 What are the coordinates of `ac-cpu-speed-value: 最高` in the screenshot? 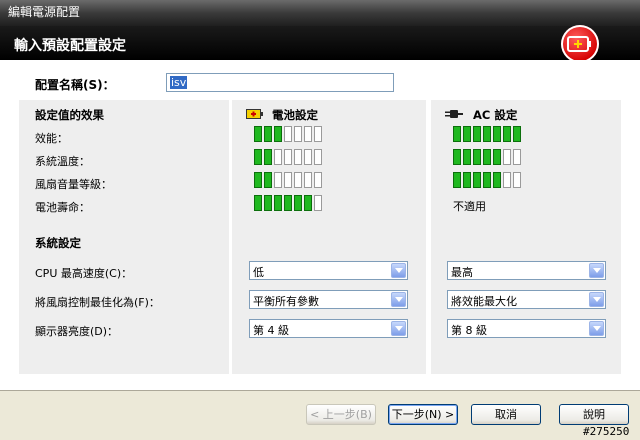 It's located at (462, 272).